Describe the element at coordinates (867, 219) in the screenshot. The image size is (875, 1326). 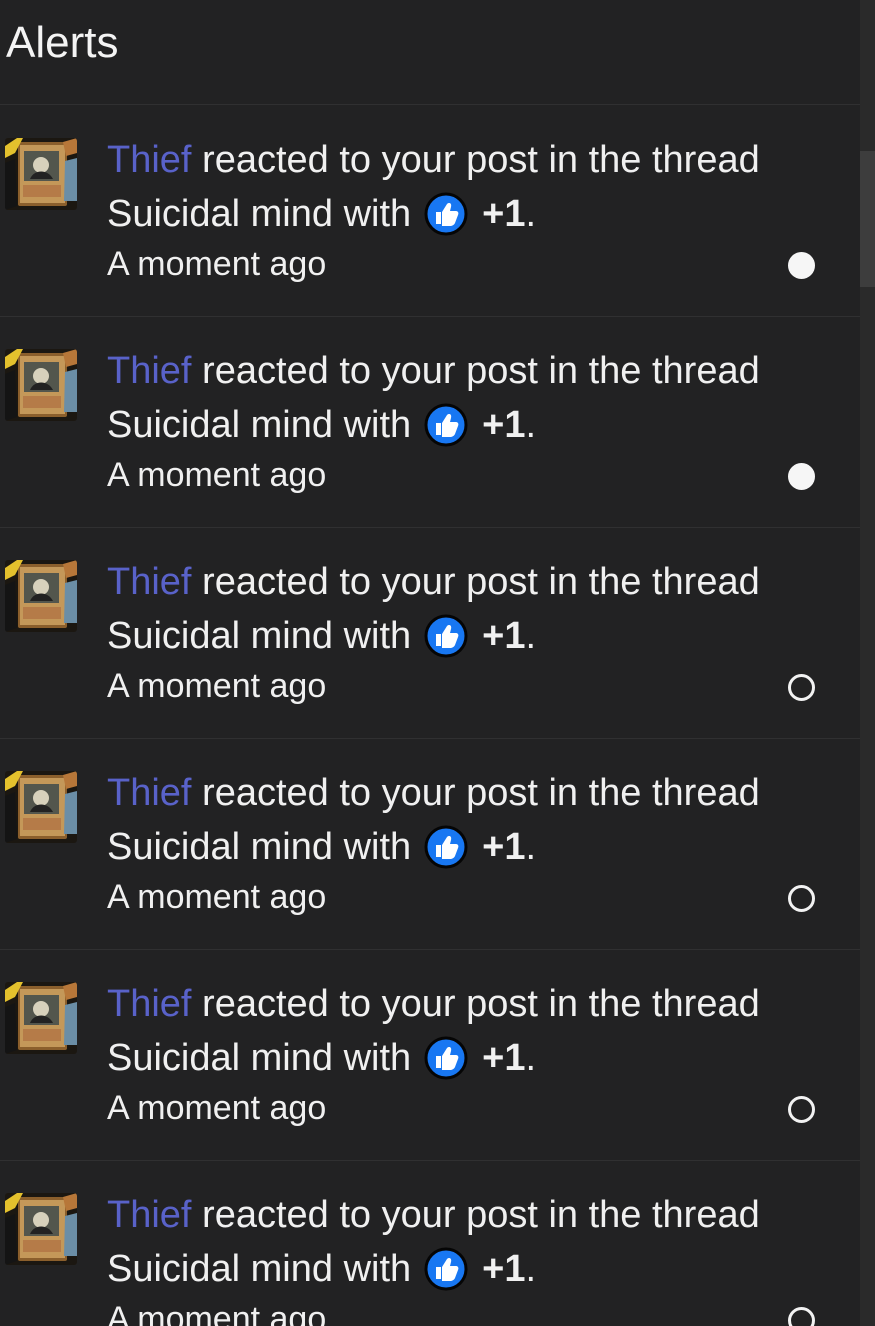
I see `scrollbar-thumb` at that location.